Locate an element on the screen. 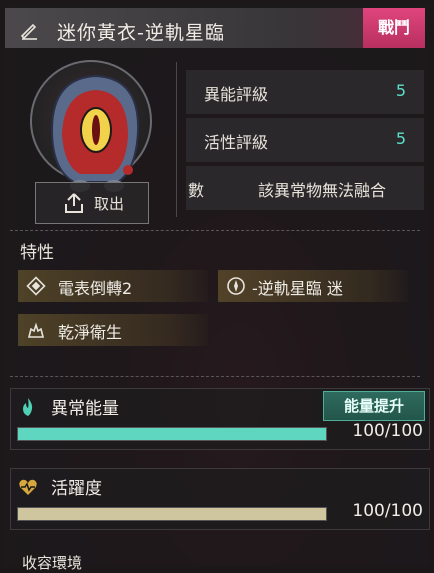  anomaly-name: 迷你黃衣-逆軌星臨 is located at coordinates (141, 33).